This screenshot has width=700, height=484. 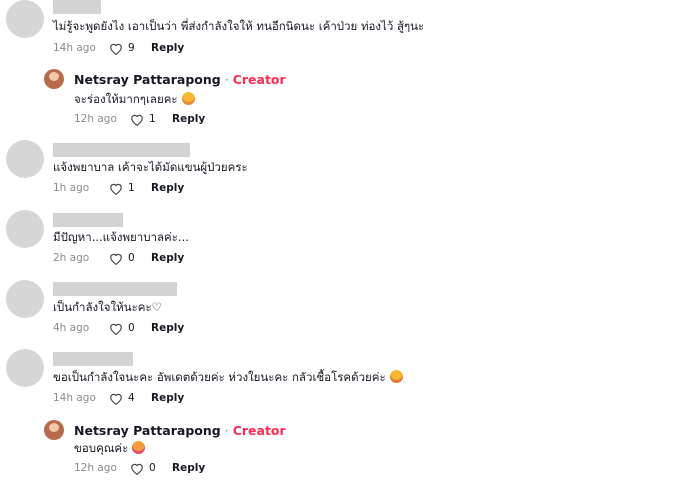 I want to click on reply-meta: 12h ago 0 Reply, so click(x=139, y=468).